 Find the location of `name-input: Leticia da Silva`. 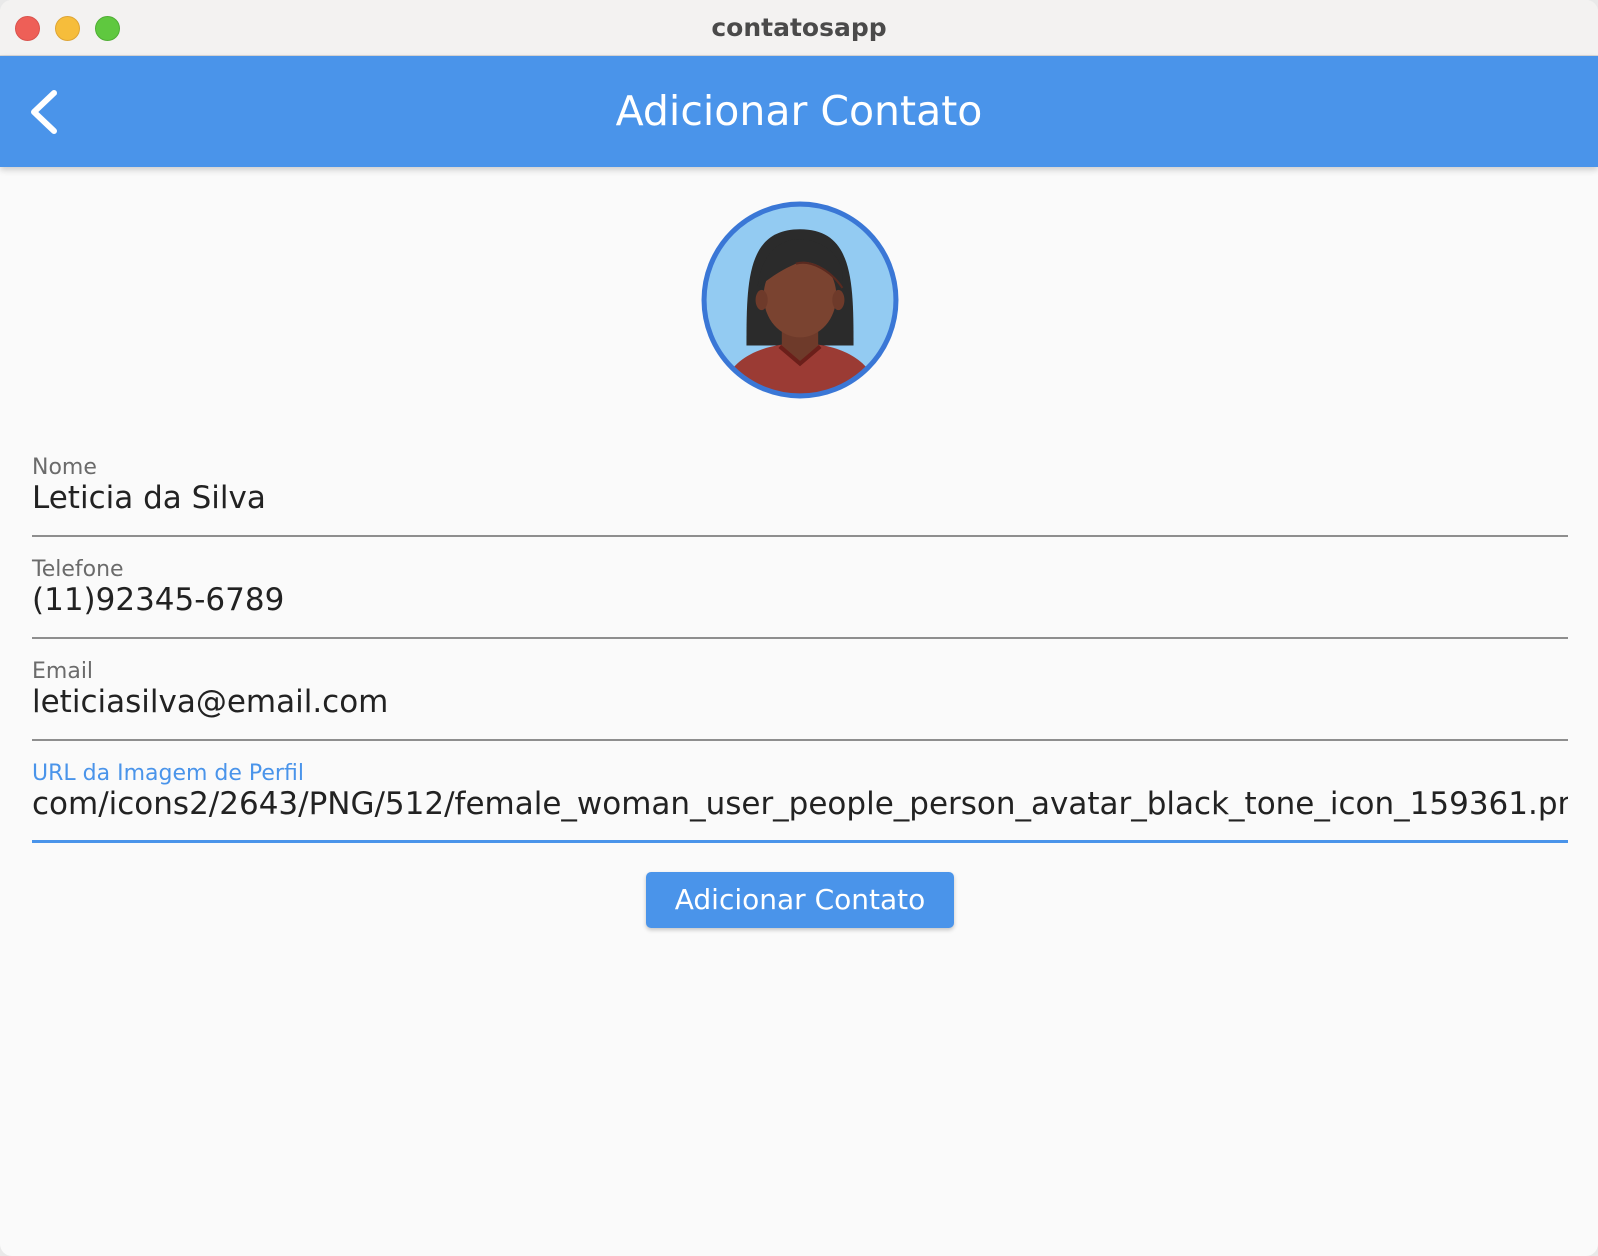

name-input: Leticia da Silva is located at coordinates (800, 498).